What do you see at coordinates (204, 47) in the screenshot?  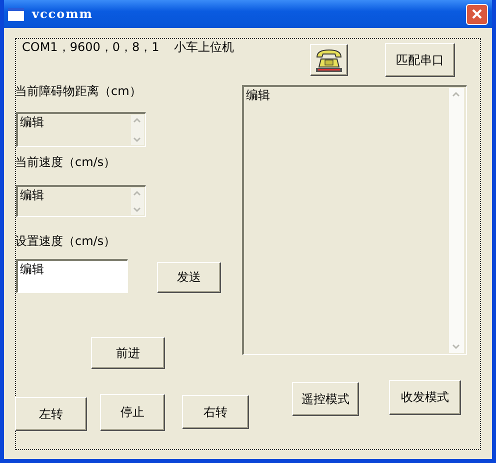 I see `app-name-label: 小车上位机` at bounding box center [204, 47].